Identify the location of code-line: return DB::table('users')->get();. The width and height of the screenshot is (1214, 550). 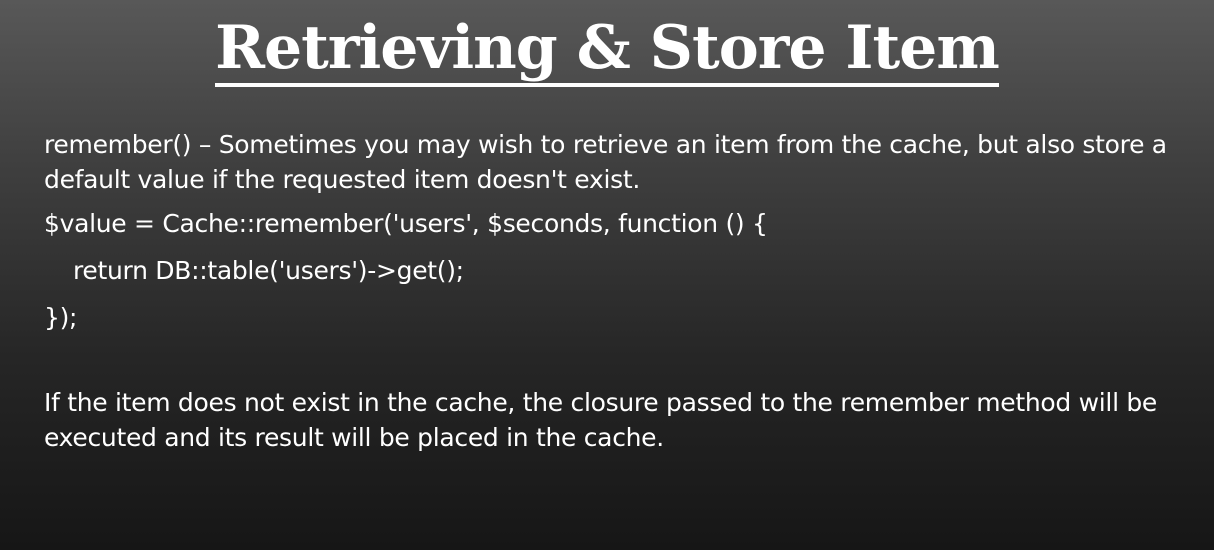
(268, 270).